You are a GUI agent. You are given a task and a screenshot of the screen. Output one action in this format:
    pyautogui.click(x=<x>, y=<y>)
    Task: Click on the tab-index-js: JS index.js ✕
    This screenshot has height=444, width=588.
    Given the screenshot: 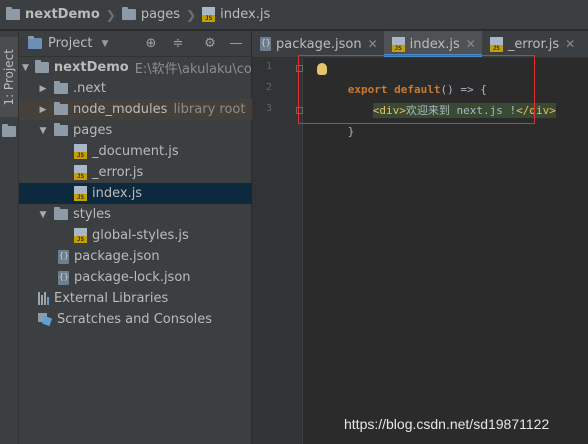 What is the action you would take?
    pyautogui.click(x=432, y=44)
    